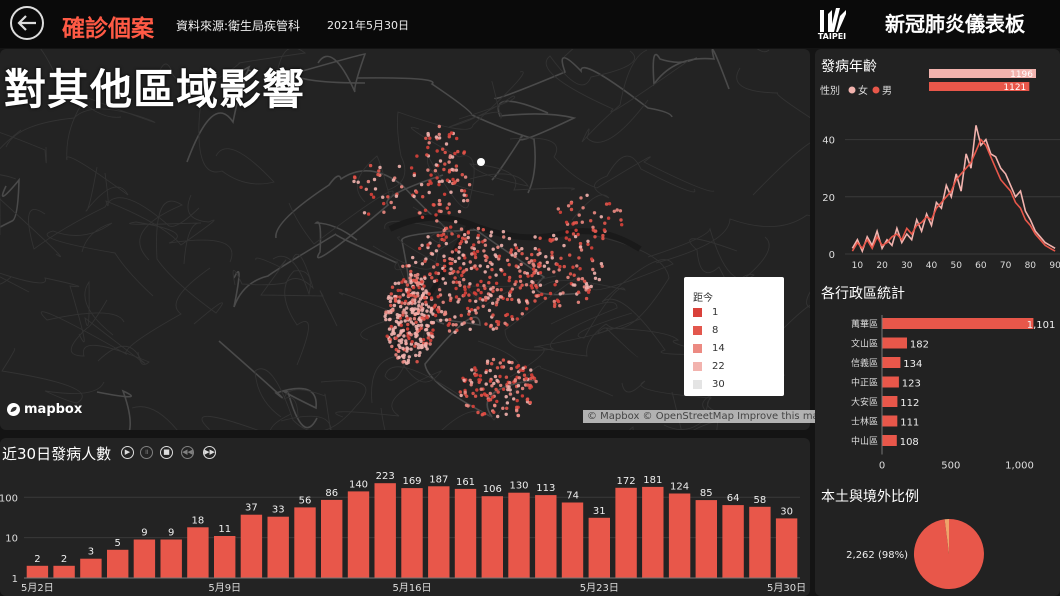  Describe the element at coordinates (171, 533) in the screenshot. I see `bar-value-label: 9` at that location.